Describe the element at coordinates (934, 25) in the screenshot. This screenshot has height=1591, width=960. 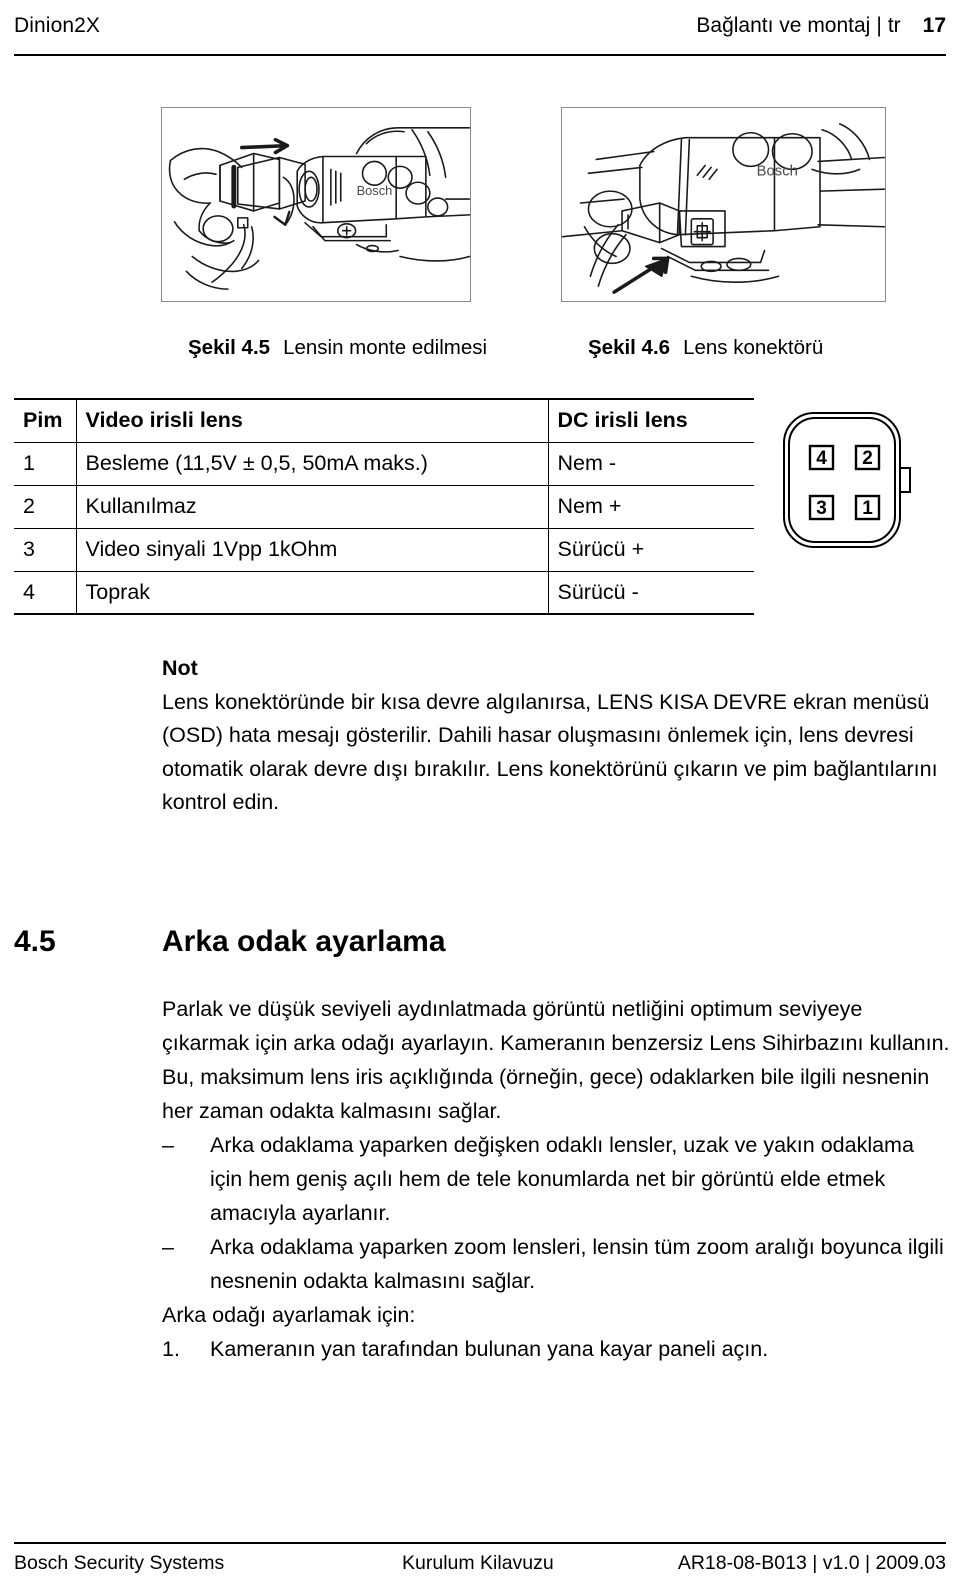
I see `header-page-number: 17` at that location.